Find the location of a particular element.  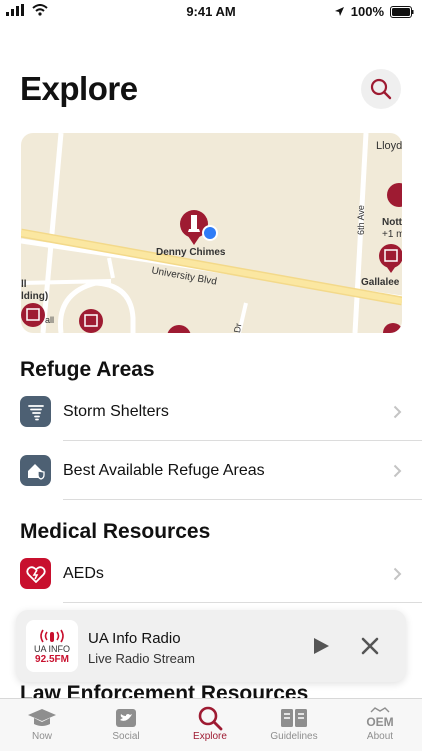

close-button is located at coordinates (370, 646).